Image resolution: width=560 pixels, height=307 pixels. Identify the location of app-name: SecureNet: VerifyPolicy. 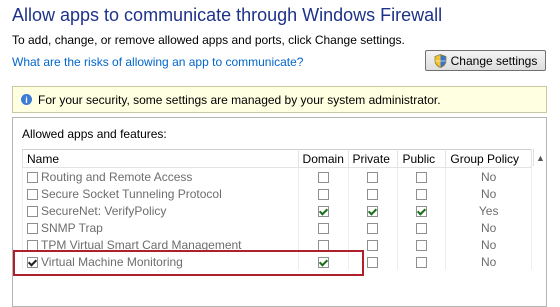
(104, 210).